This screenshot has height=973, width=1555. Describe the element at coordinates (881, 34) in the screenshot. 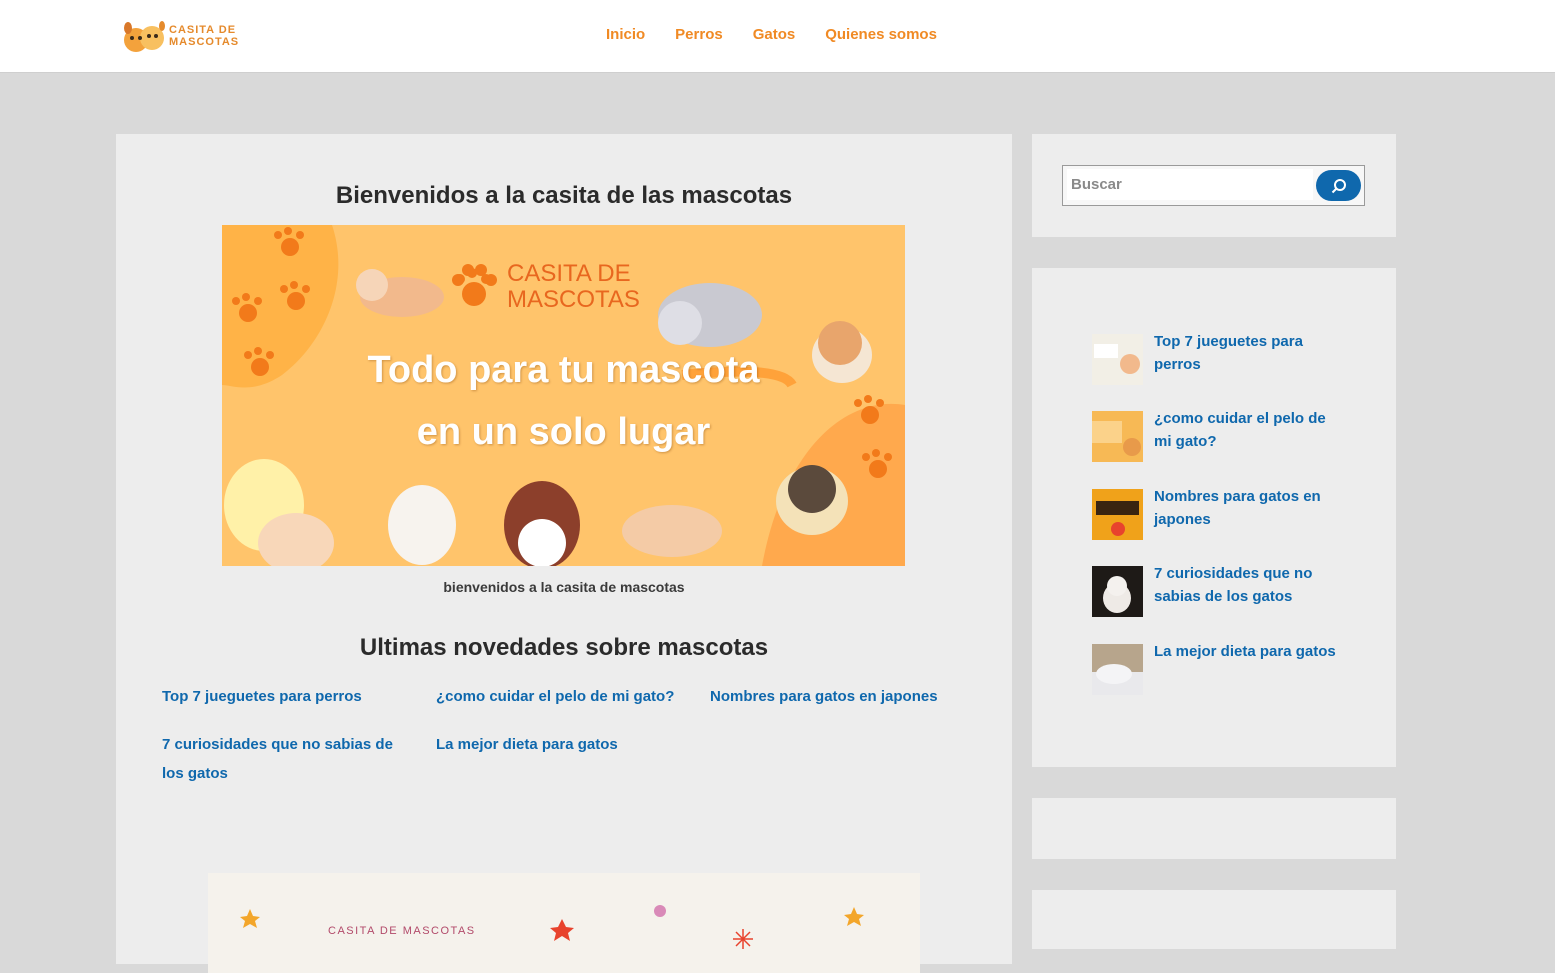

I see `nav-quienes-somos: Quienes somos` at that location.